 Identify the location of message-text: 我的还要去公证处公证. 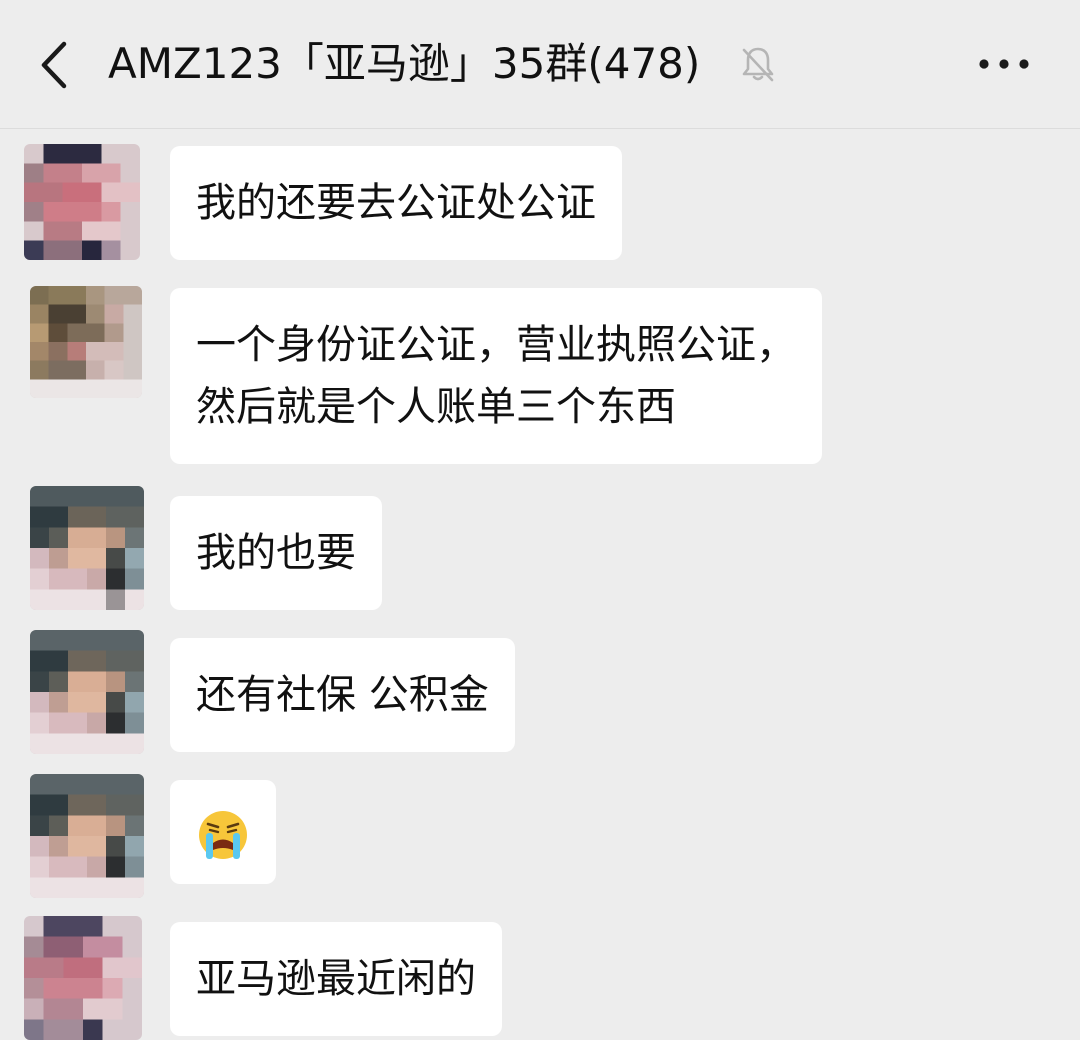
(396, 203).